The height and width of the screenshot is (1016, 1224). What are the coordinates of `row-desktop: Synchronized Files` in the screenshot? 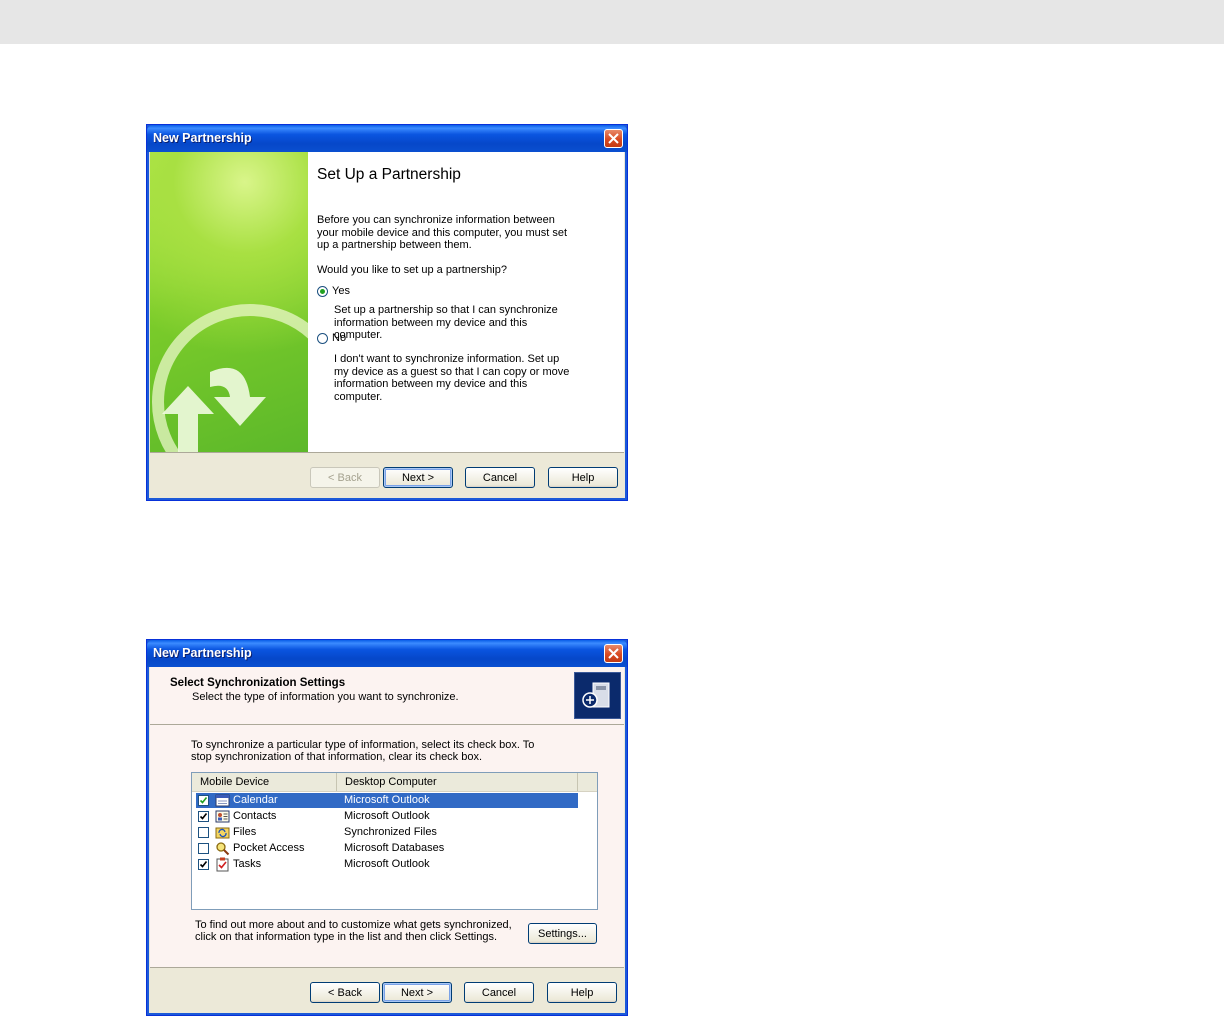 It's located at (390, 832).